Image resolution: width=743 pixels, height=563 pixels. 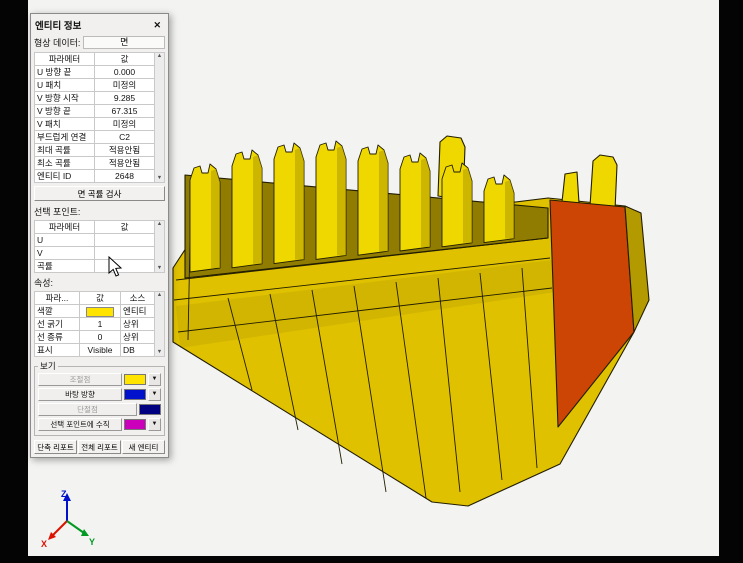 I want to click on footer-button: 전체 리포트, so click(x=99, y=447).